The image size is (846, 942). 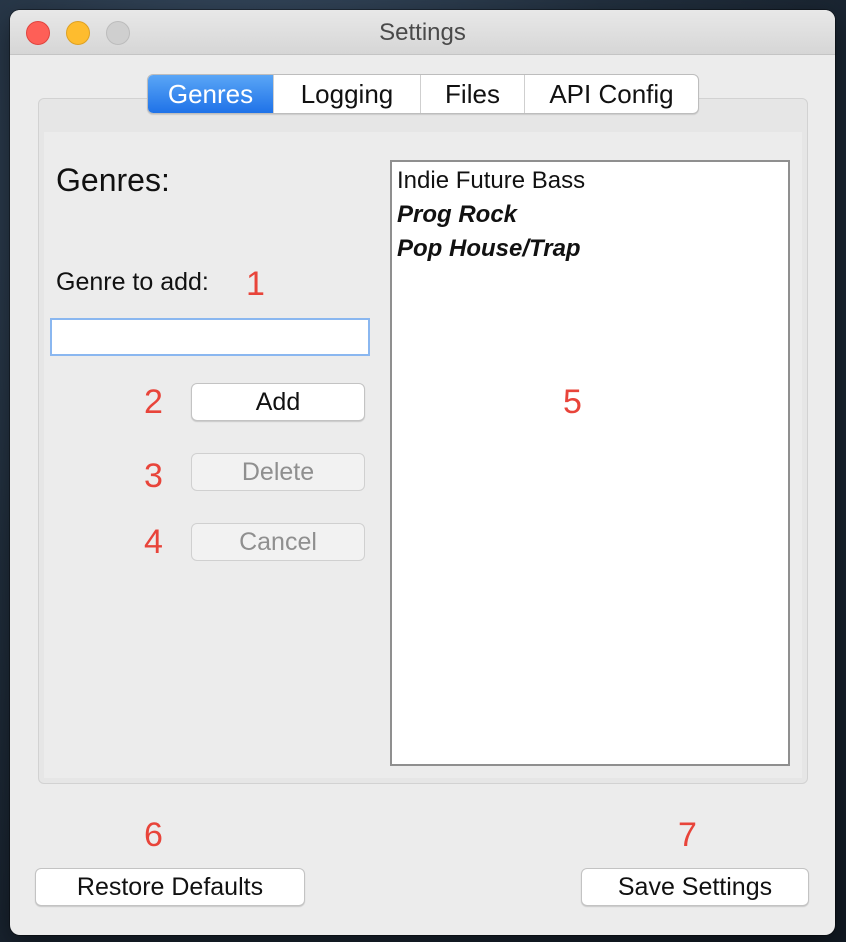 What do you see at coordinates (590, 179) in the screenshot?
I see `list-item: Indie Future Bass` at bounding box center [590, 179].